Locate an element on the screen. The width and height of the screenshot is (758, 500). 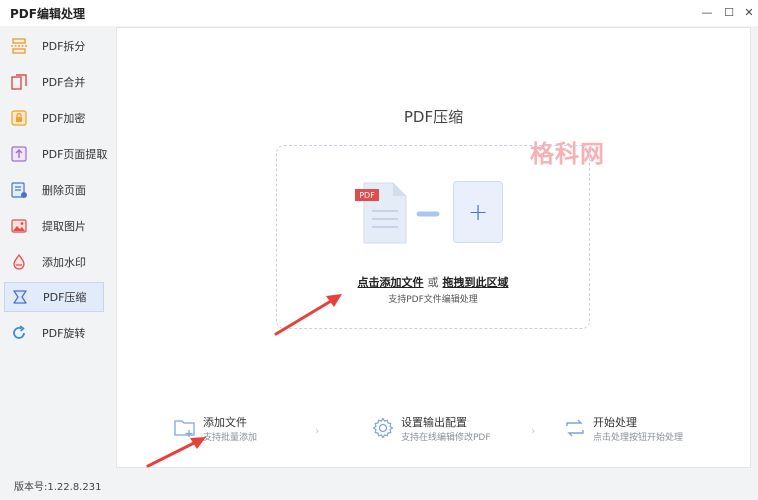
compress-icon is located at coordinates (20, 297).